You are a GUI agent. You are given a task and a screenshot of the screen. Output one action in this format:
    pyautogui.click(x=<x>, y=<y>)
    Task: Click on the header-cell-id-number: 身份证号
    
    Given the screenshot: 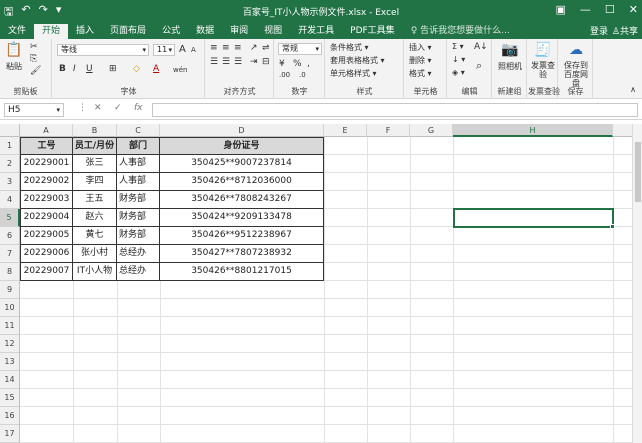 What is the action you would take?
    pyautogui.click(x=242, y=146)
    